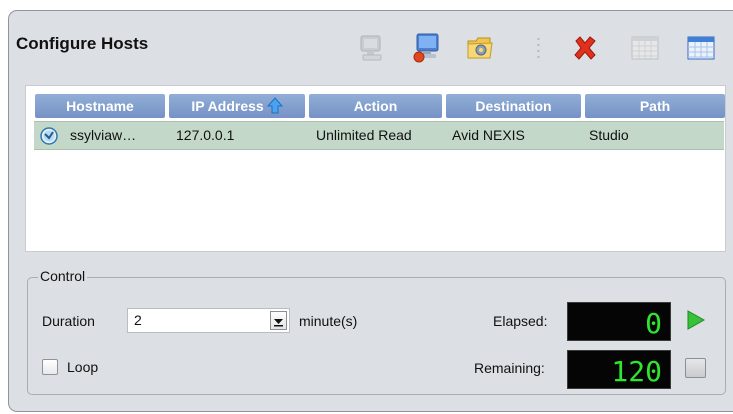 This screenshot has height=414, width=733. What do you see at coordinates (538, 49) in the screenshot?
I see `toolbar-separator` at bounding box center [538, 49].